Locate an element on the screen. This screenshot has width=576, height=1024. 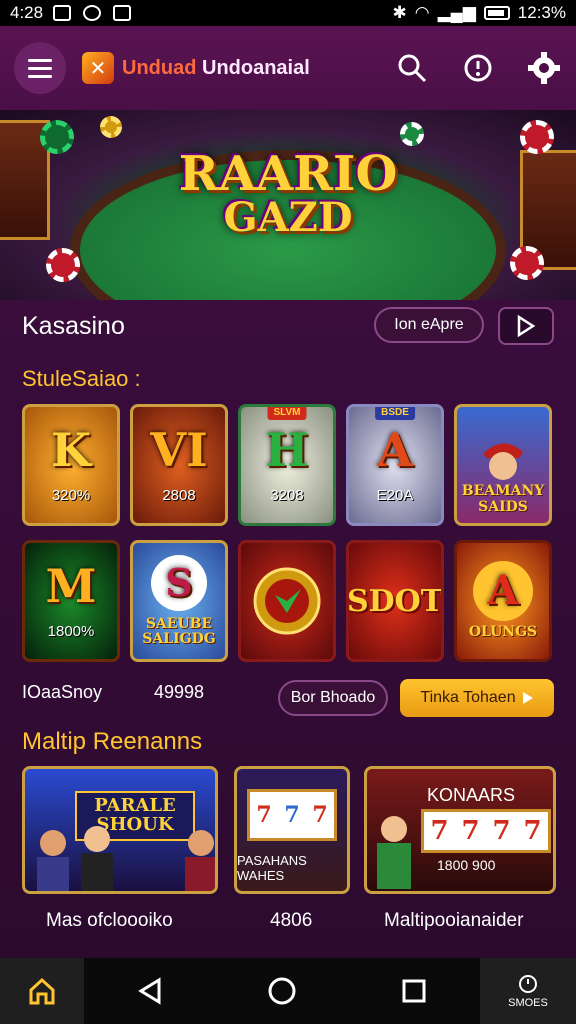
home-icon is located at coordinates (42, 991).